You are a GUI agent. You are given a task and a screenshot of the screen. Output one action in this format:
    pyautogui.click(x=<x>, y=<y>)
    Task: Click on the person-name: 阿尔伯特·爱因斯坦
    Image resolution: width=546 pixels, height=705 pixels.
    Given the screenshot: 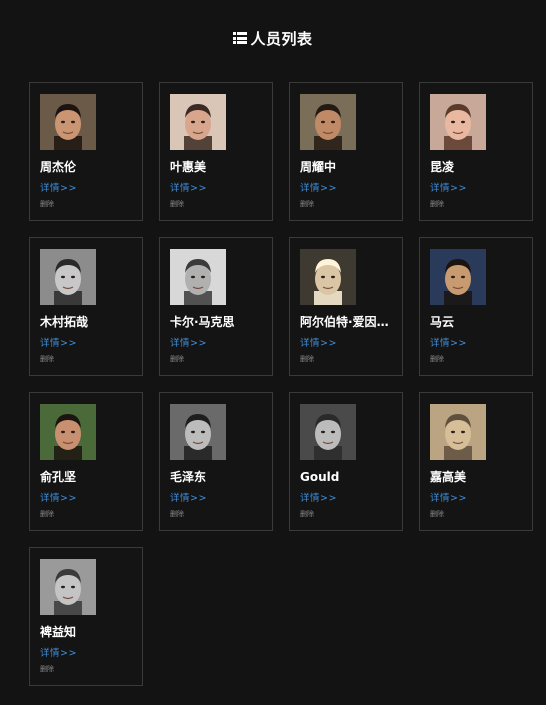 What is the action you would take?
    pyautogui.click(x=348, y=322)
    